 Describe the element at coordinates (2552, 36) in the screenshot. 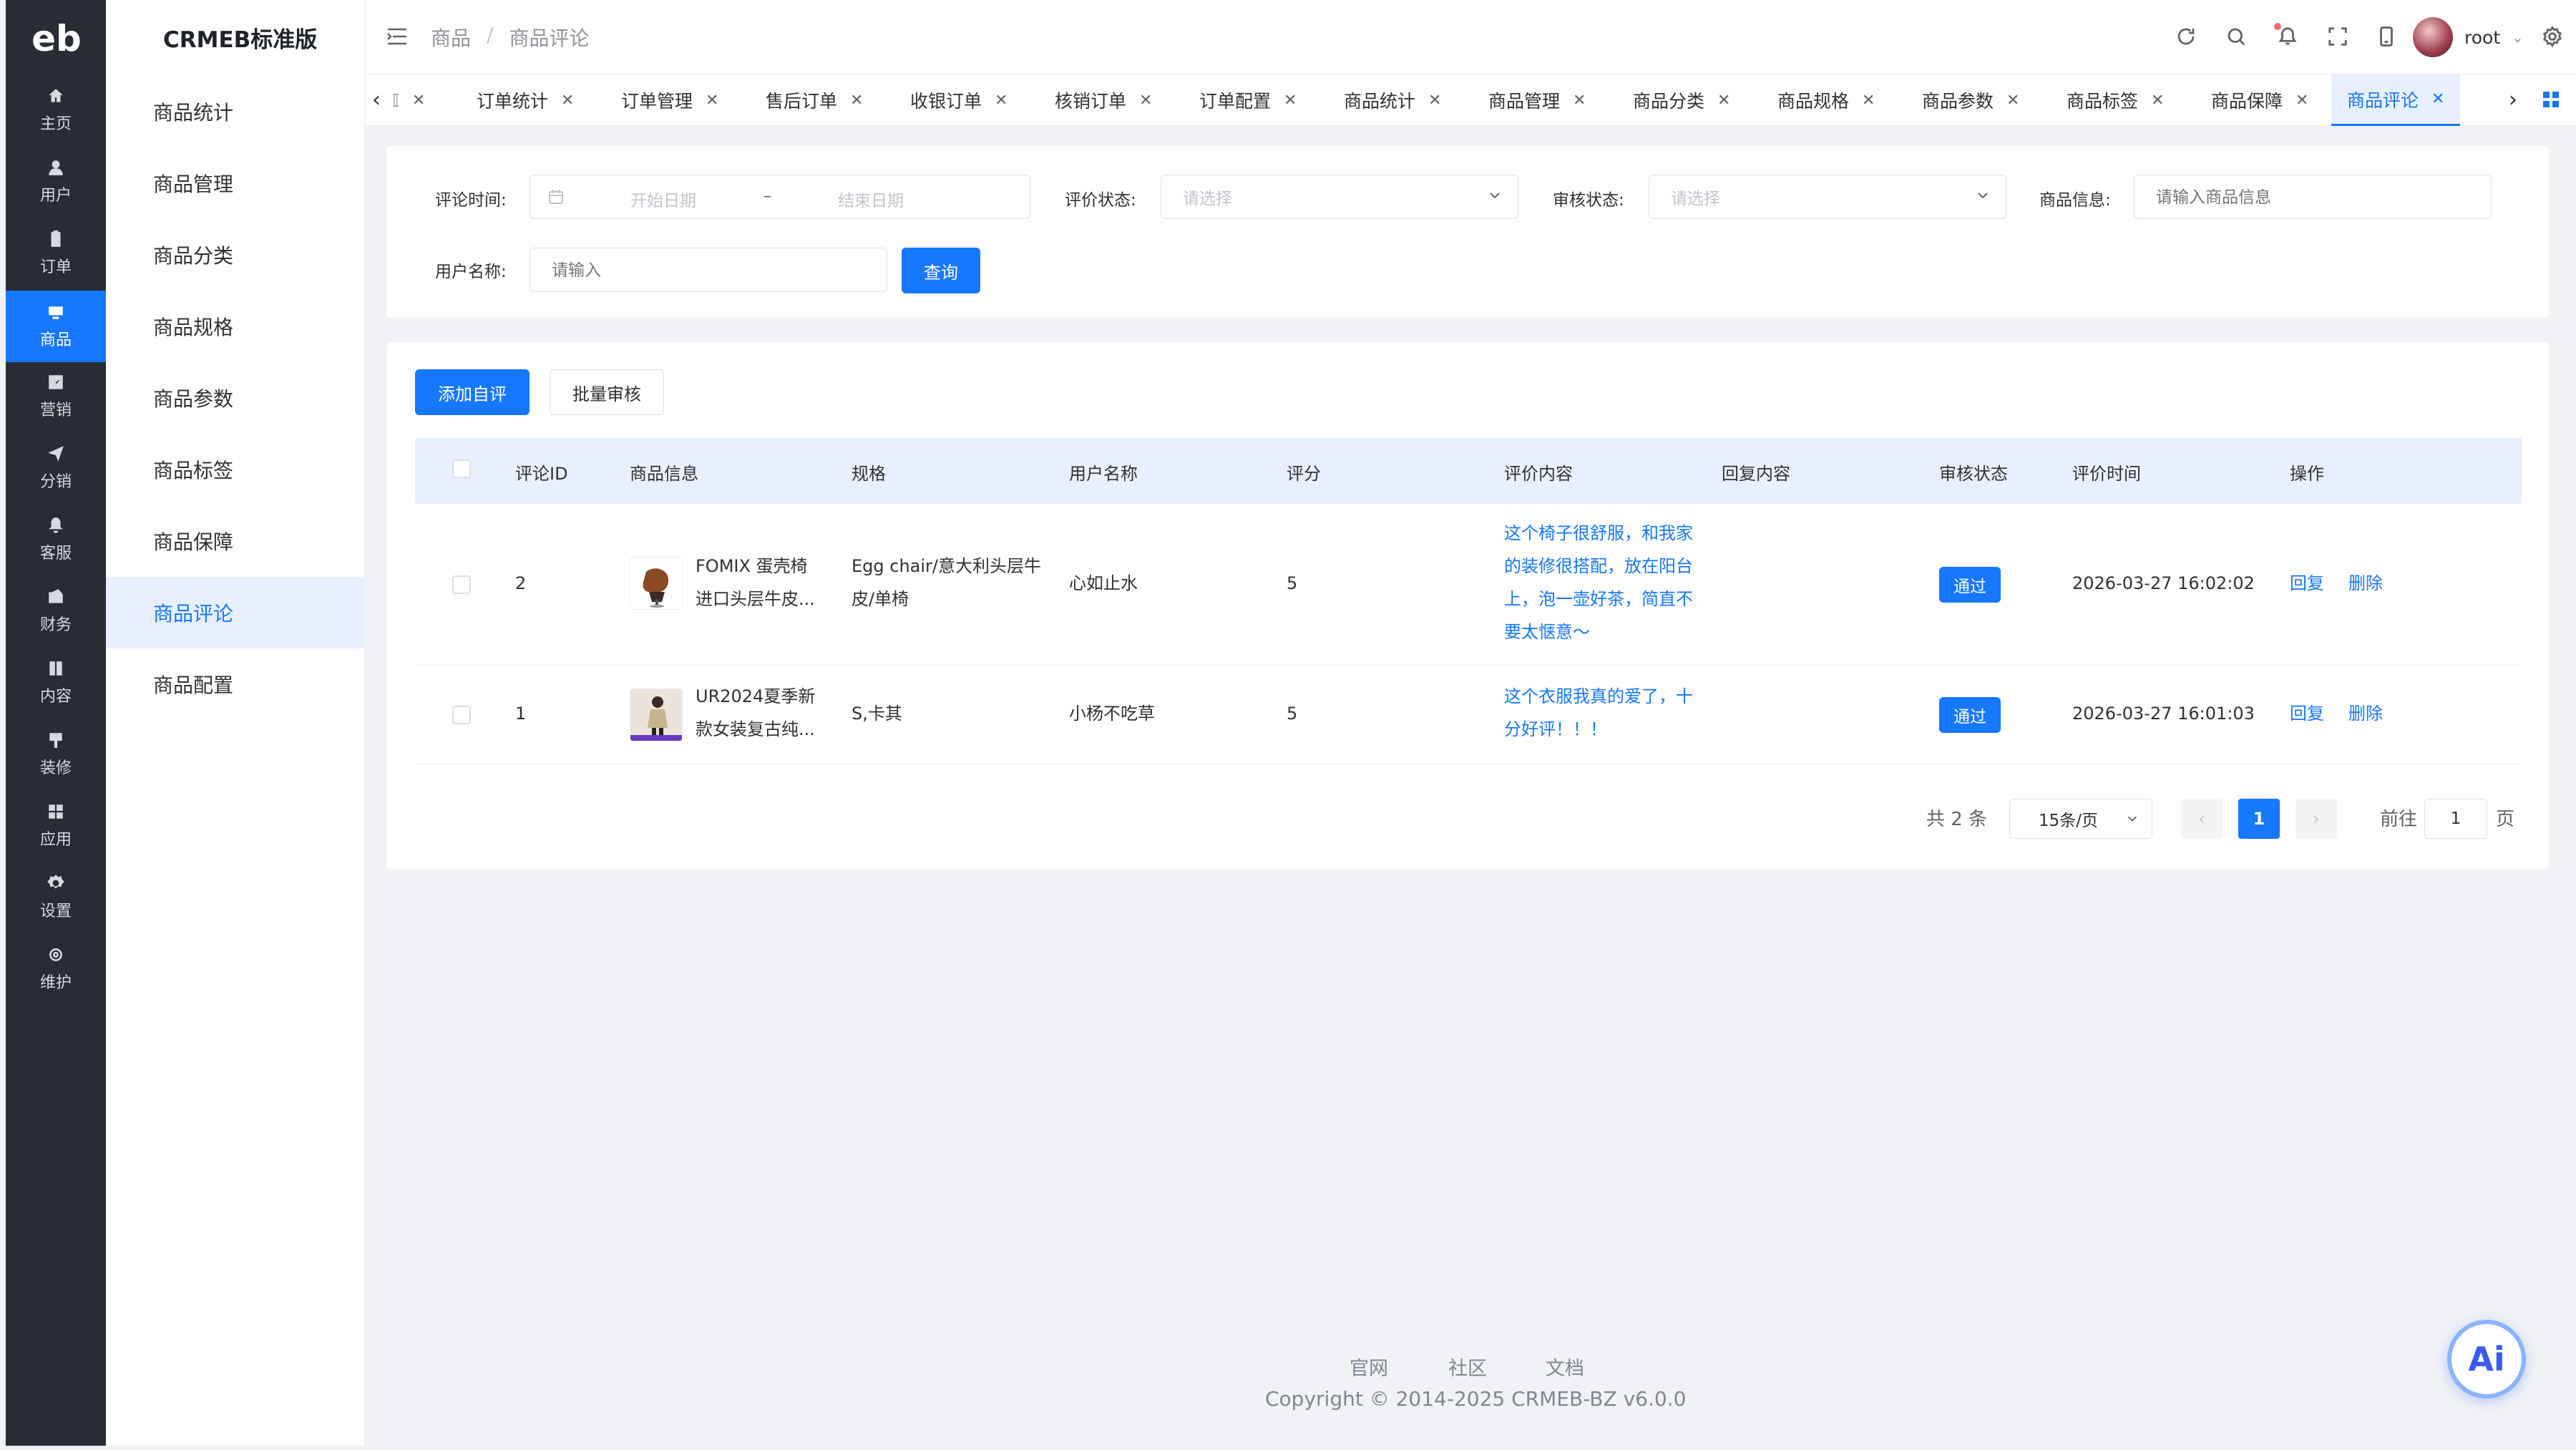

I see `settings-gear-icon` at that location.